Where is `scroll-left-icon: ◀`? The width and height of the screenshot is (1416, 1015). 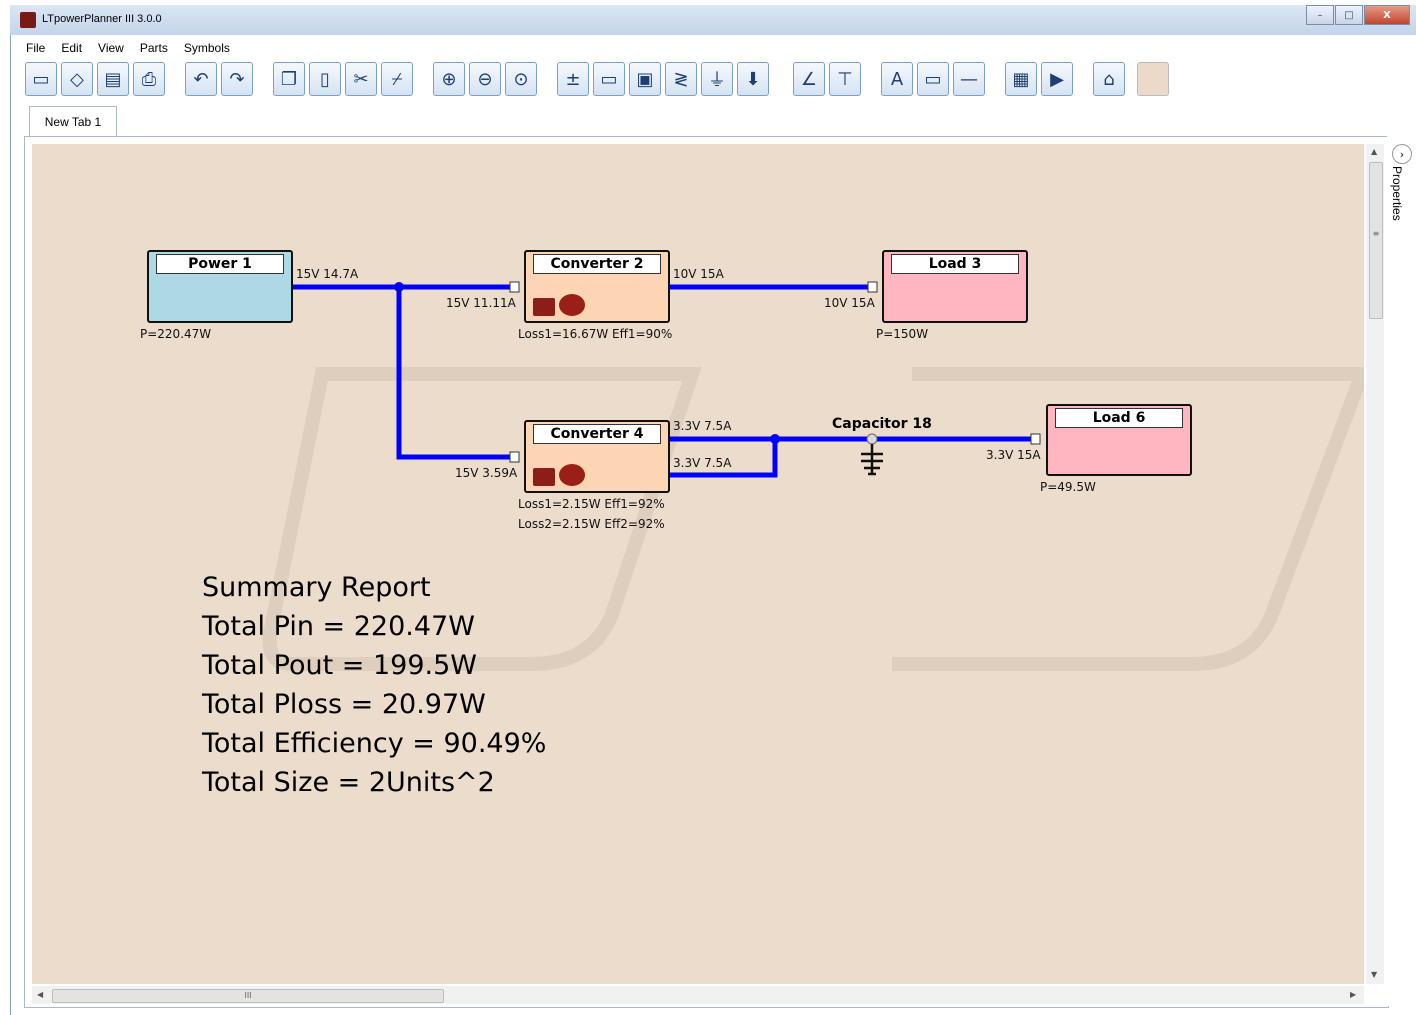 scroll-left-icon: ◀ is located at coordinates (40, 994).